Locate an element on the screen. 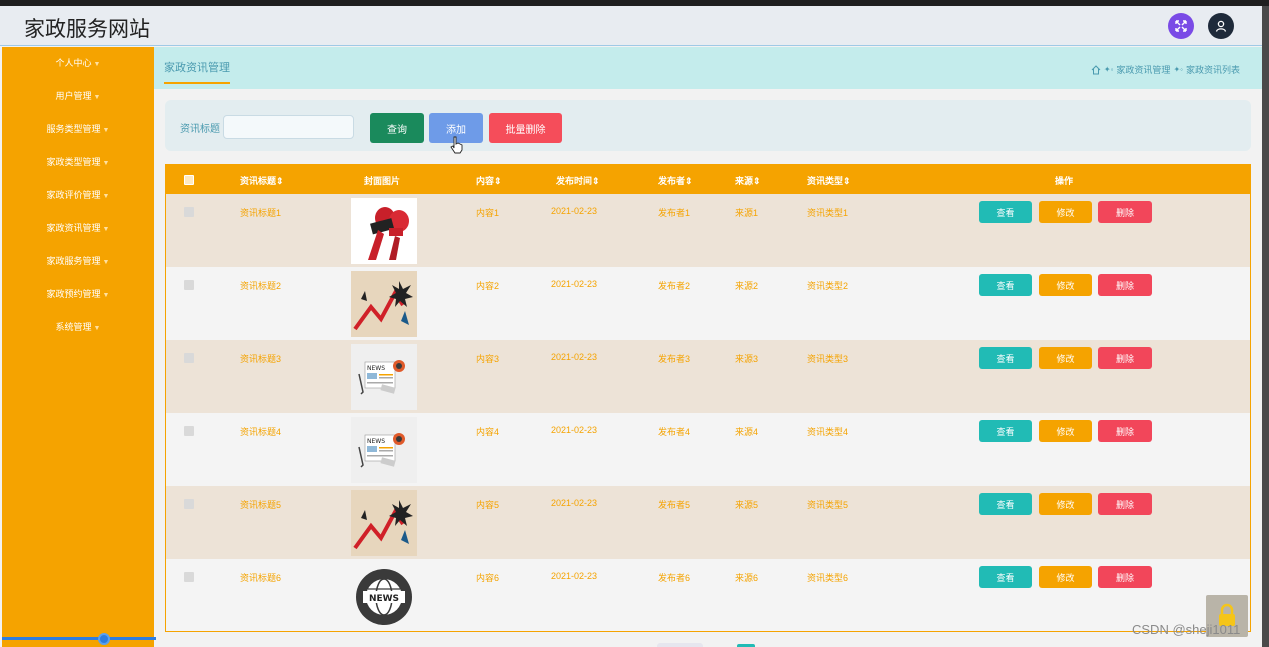  user-icon is located at coordinates (1221, 26).